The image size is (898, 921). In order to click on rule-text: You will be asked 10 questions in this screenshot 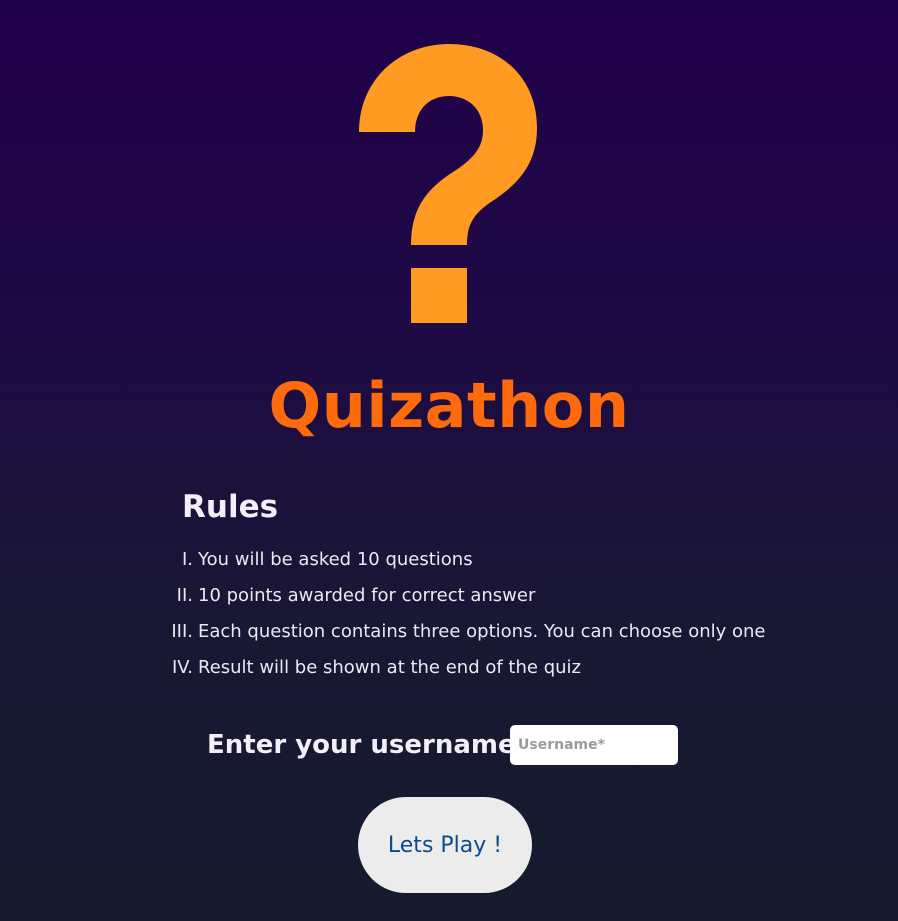, I will do `click(335, 559)`.